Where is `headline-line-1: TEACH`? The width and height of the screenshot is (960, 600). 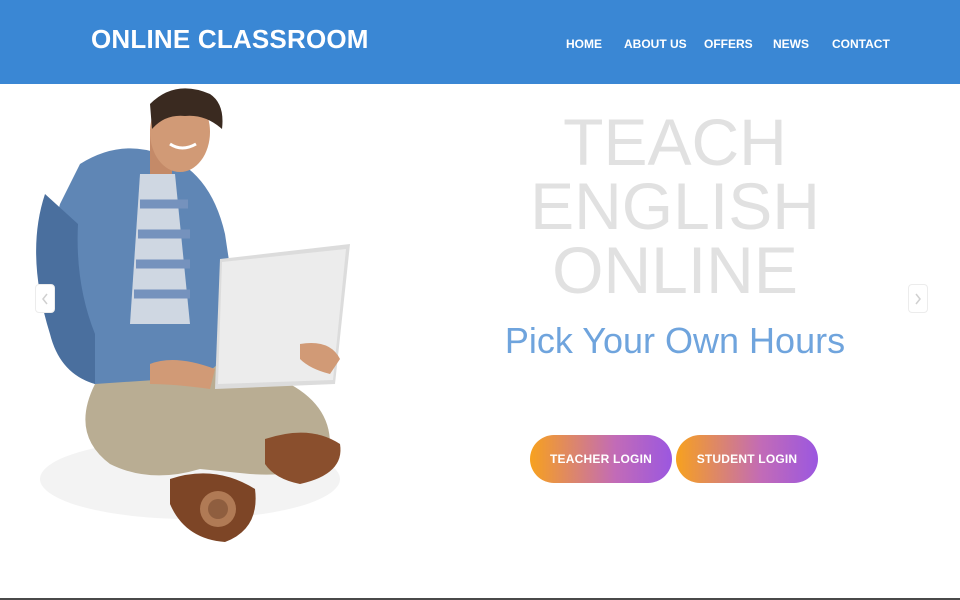
headline-line-1: TEACH is located at coordinates (675, 142).